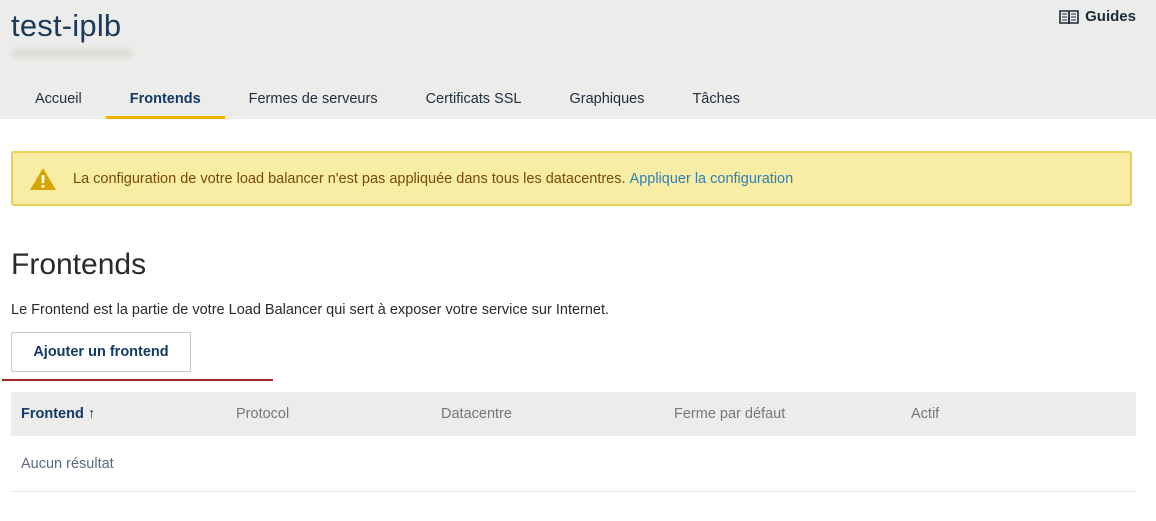  Describe the element at coordinates (313, 100) in the screenshot. I see `tab-fermes-de-serveurs: Fermes de serveurs` at that location.